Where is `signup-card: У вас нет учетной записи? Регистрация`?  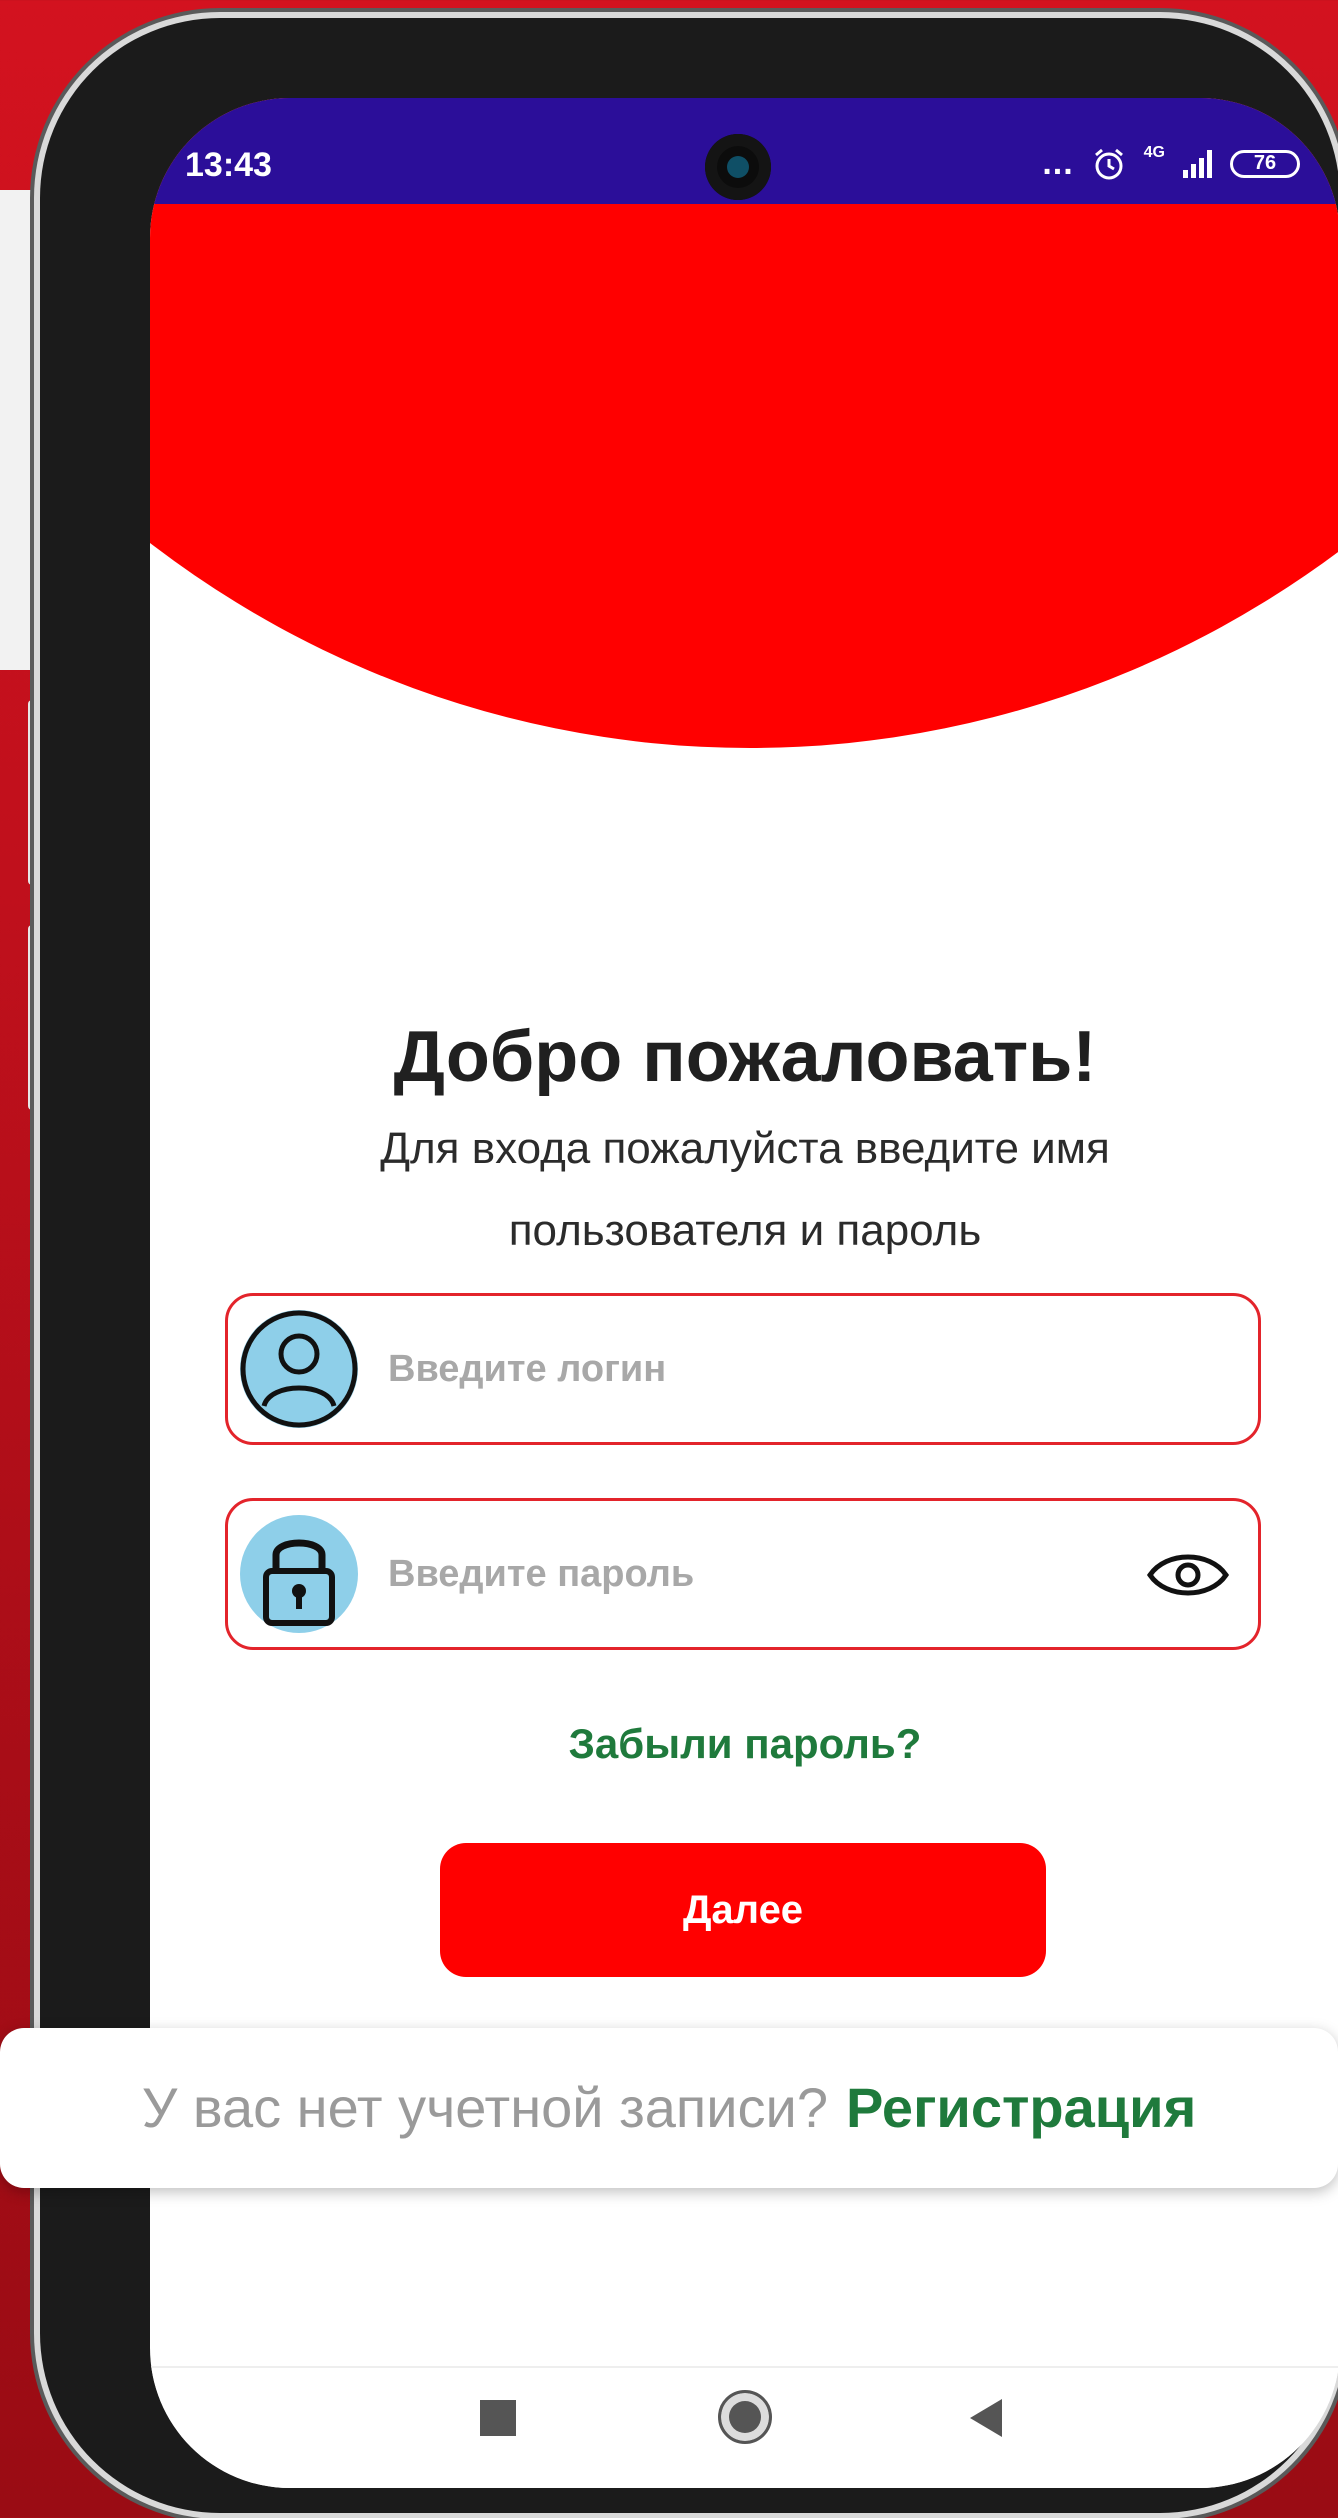
signup-card: У вас нет учетной записи? Регистрация is located at coordinates (669, 2108).